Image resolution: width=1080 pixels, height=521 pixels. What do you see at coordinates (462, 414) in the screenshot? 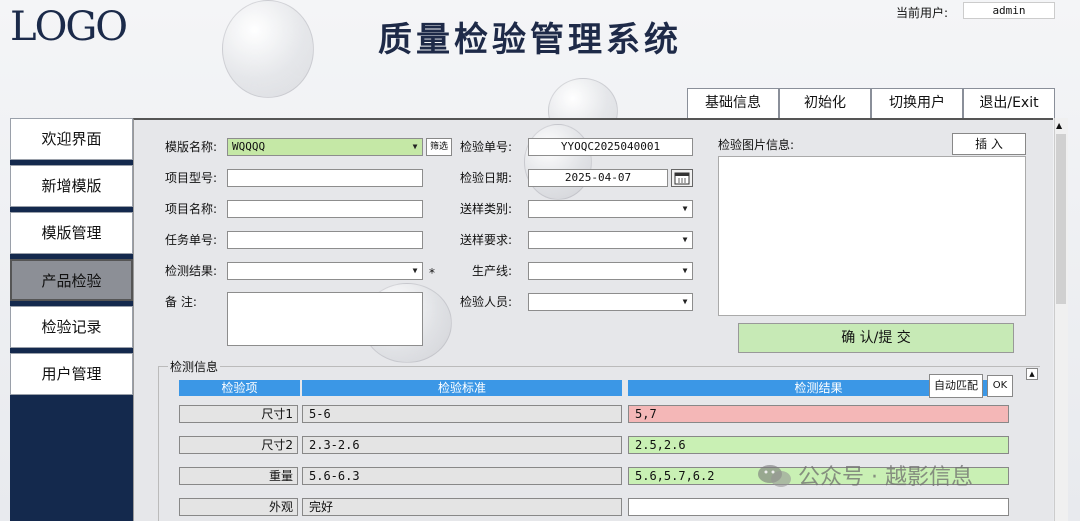
I see `table-row-standard: 5-6` at bounding box center [462, 414].